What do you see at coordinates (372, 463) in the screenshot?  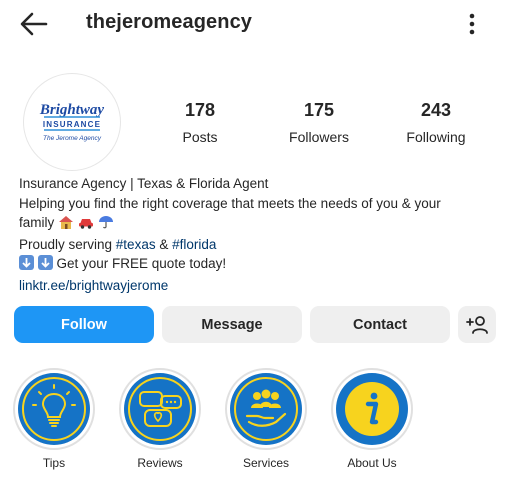 I see `highlight-about-us-label: About Us` at bounding box center [372, 463].